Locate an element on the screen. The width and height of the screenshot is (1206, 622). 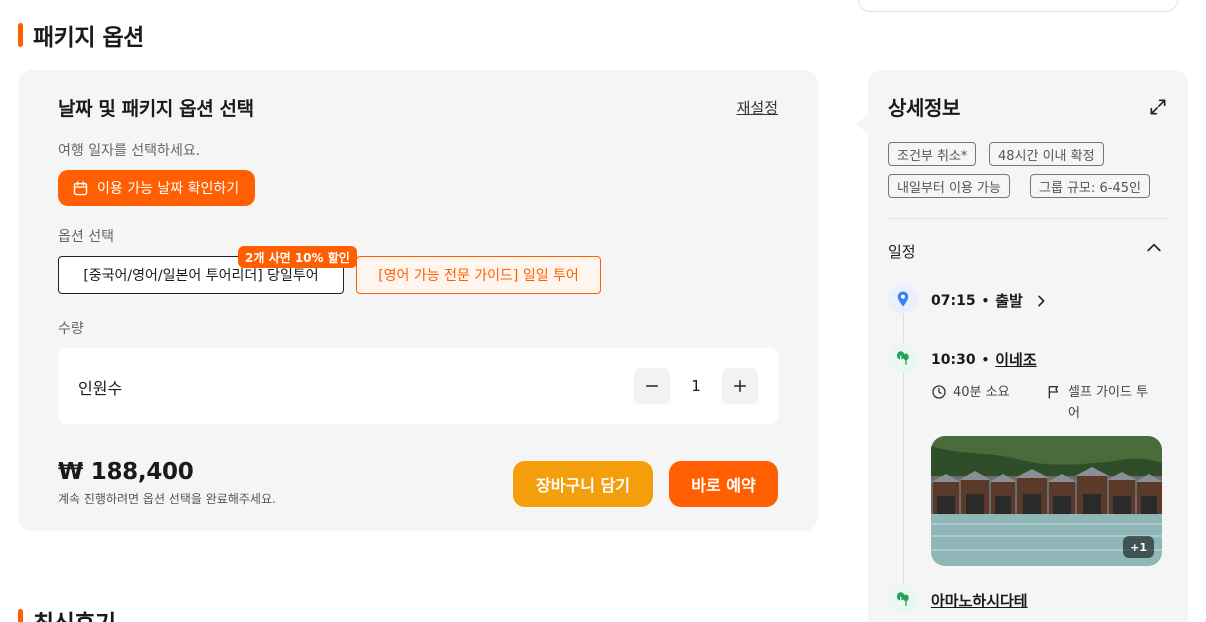
schedule-item-departure: 07:15 • 출발 is located at coordinates (990, 300).